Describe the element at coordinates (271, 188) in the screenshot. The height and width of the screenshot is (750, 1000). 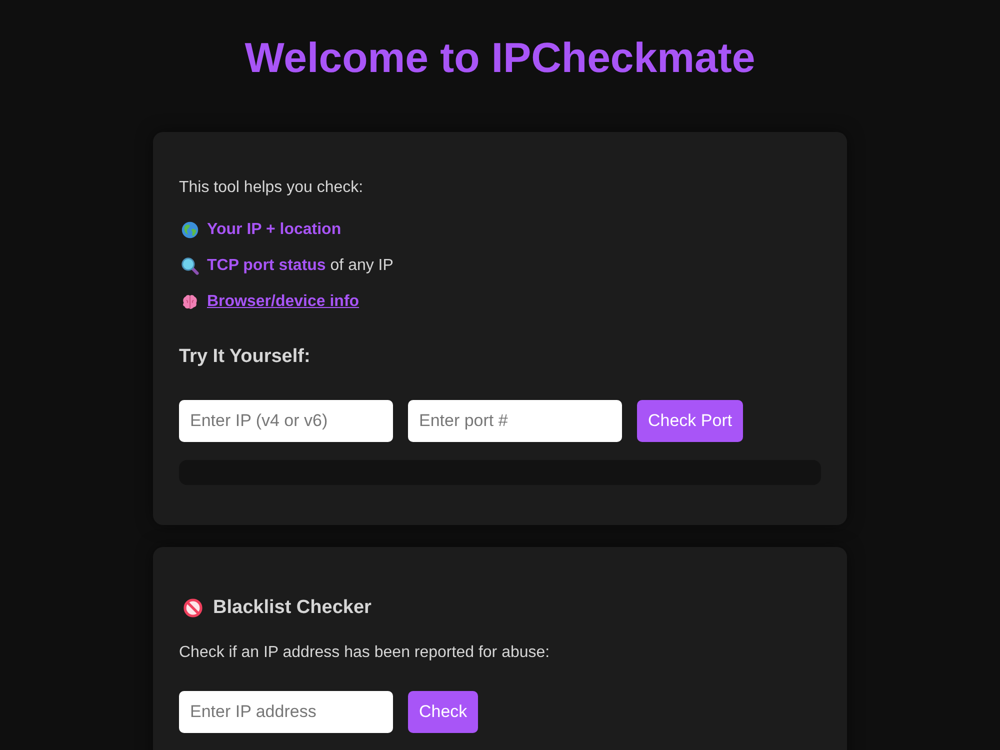
I see `intro-text: This tool helps you check:` at that location.